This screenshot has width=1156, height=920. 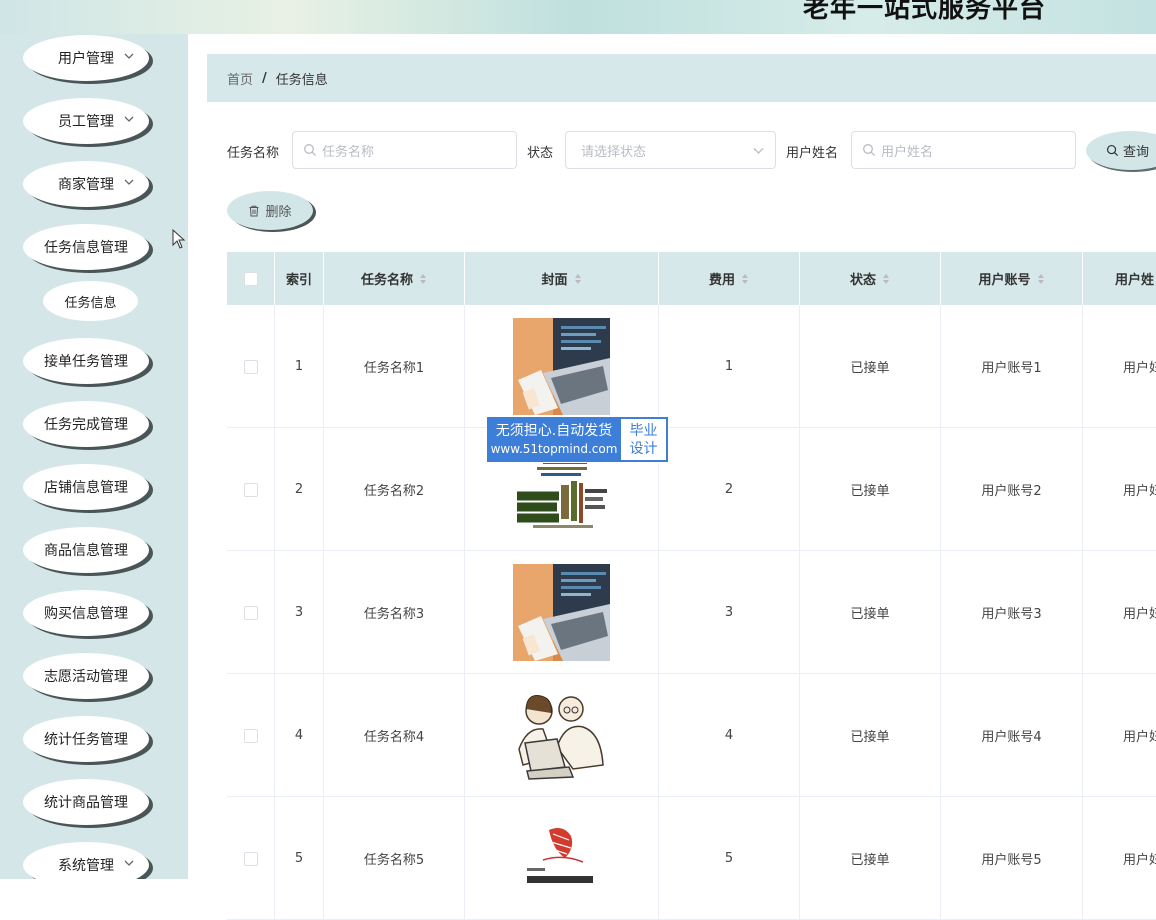 What do you see at coordinates (348, 152) in the screenshot?
I see `task-name-placeholder: 任务名称` at bounding box center [348, 152].